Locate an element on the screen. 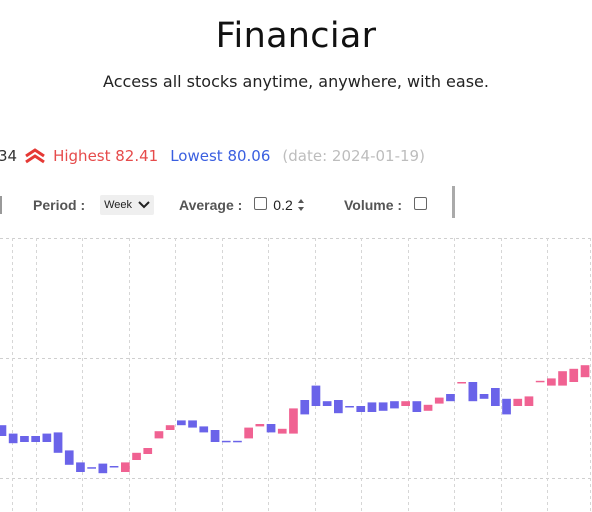  last-price-value: 34 is located at coordinates (9, 156).